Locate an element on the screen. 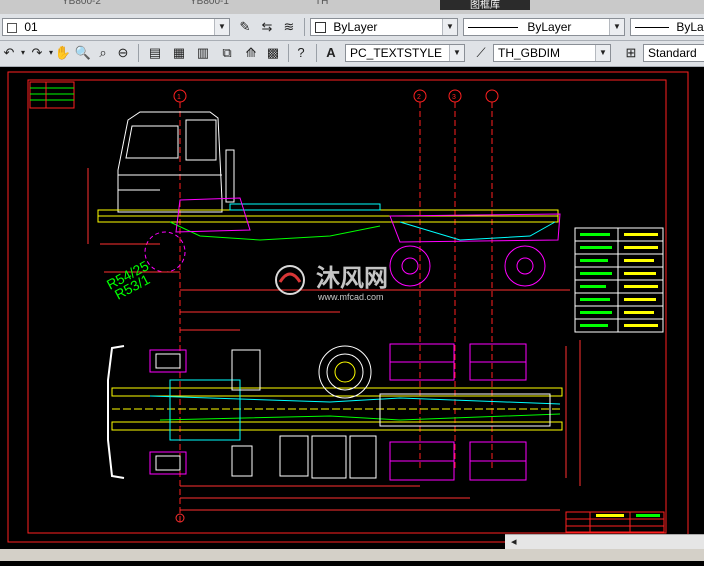  layers-properties-toolbar: 01 ▼ ✎ ⇆ ≋ ByLayer ▼ ByLayer ▼ ByLay is located at coordinates (352, 27).